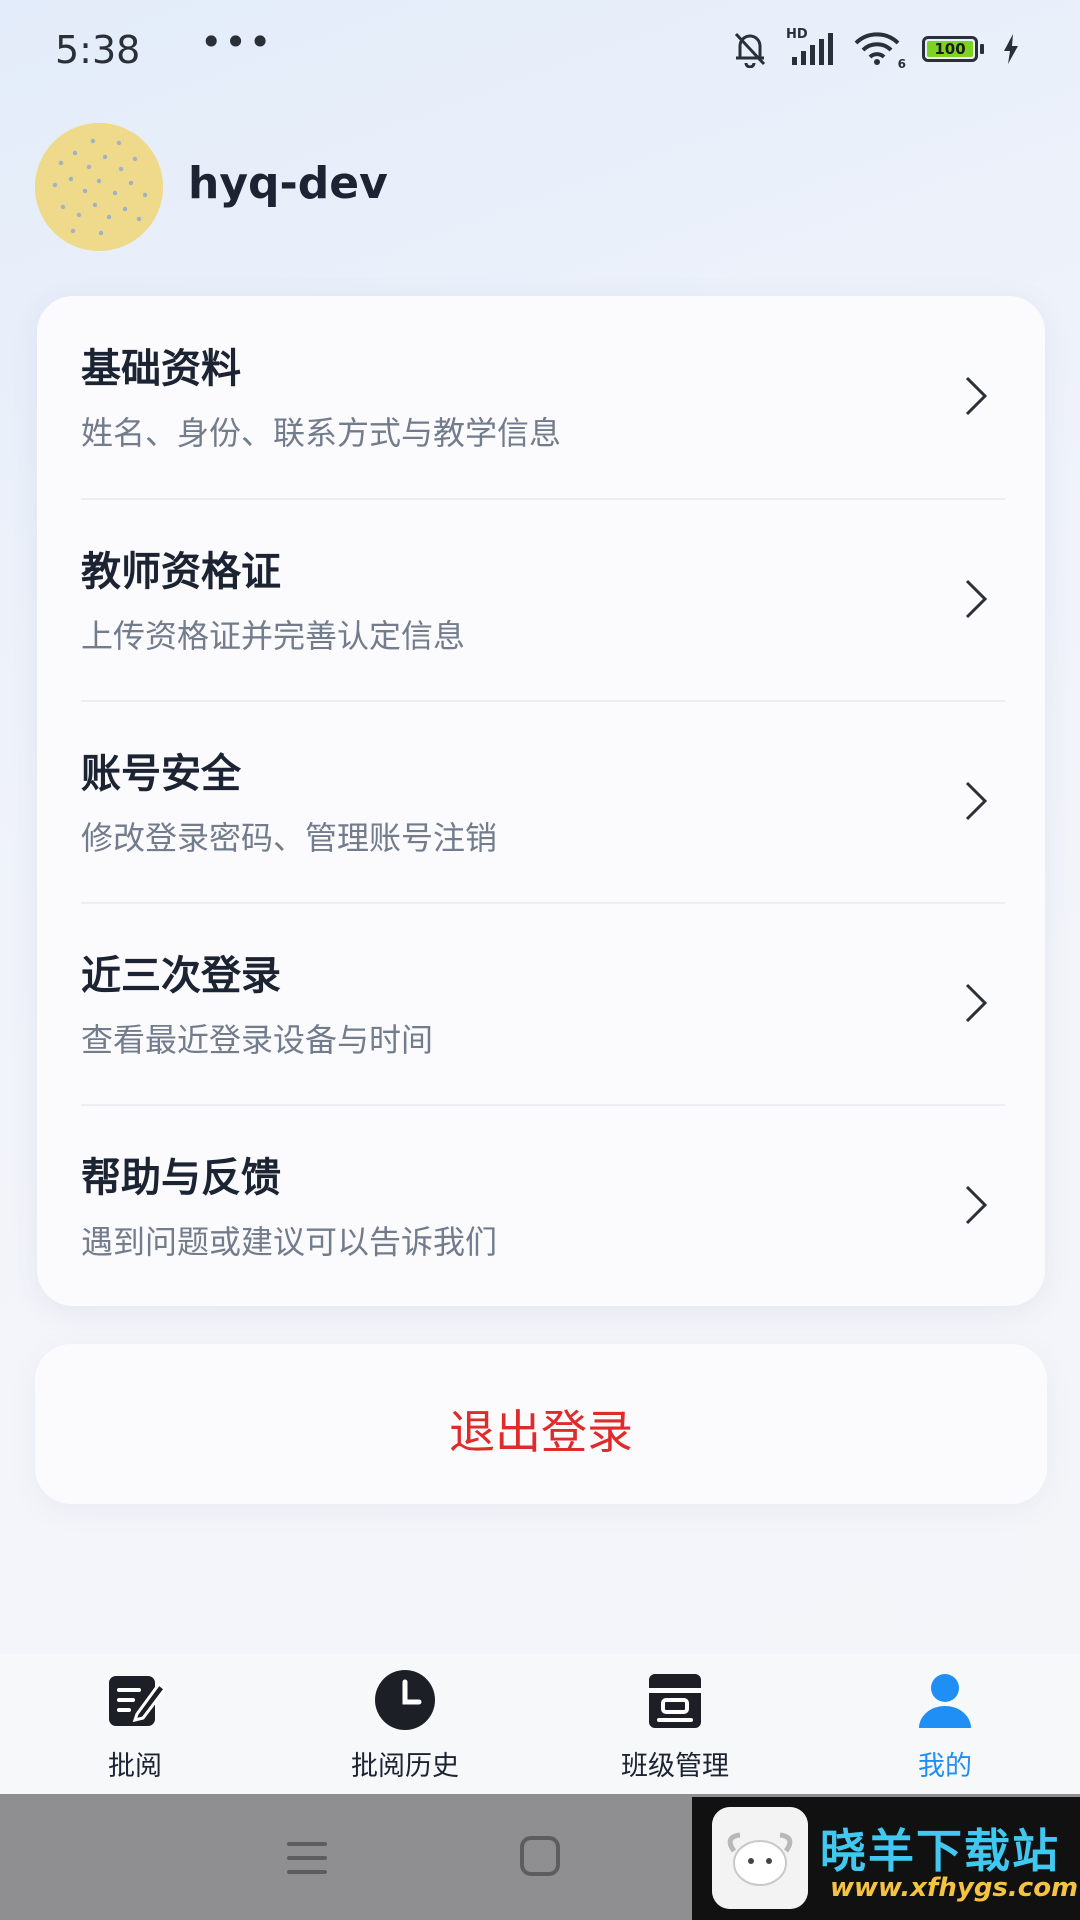 The image size is (1080, 1920). I want to click on tab-class-management: 班级管理, so click(675, 1724).